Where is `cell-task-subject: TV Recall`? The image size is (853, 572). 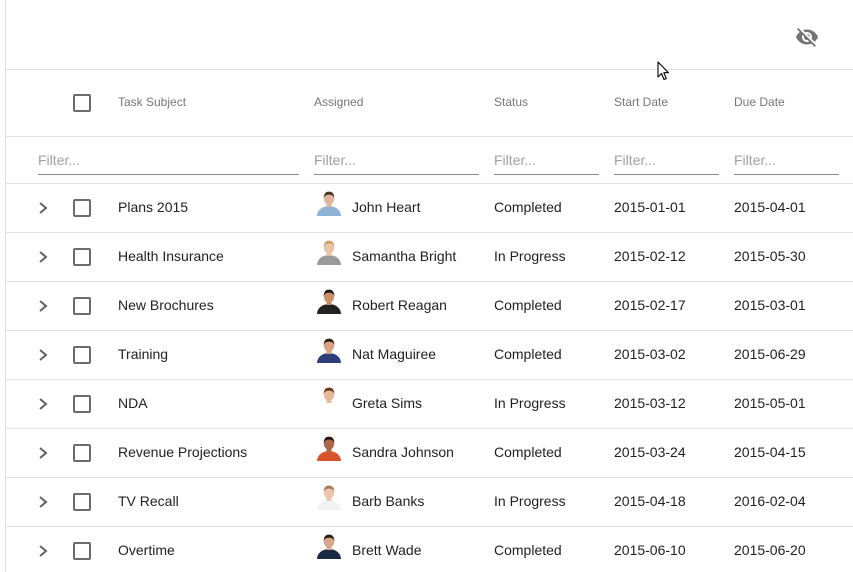
cell-task-subject: TV Recall is located at coordinates (148, 501).